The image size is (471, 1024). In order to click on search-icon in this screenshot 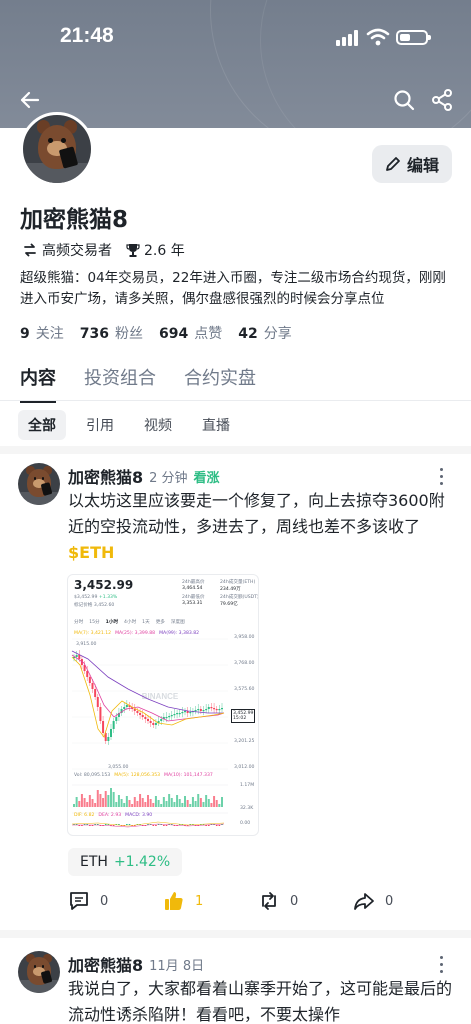, I will do `click(404, 100)`.